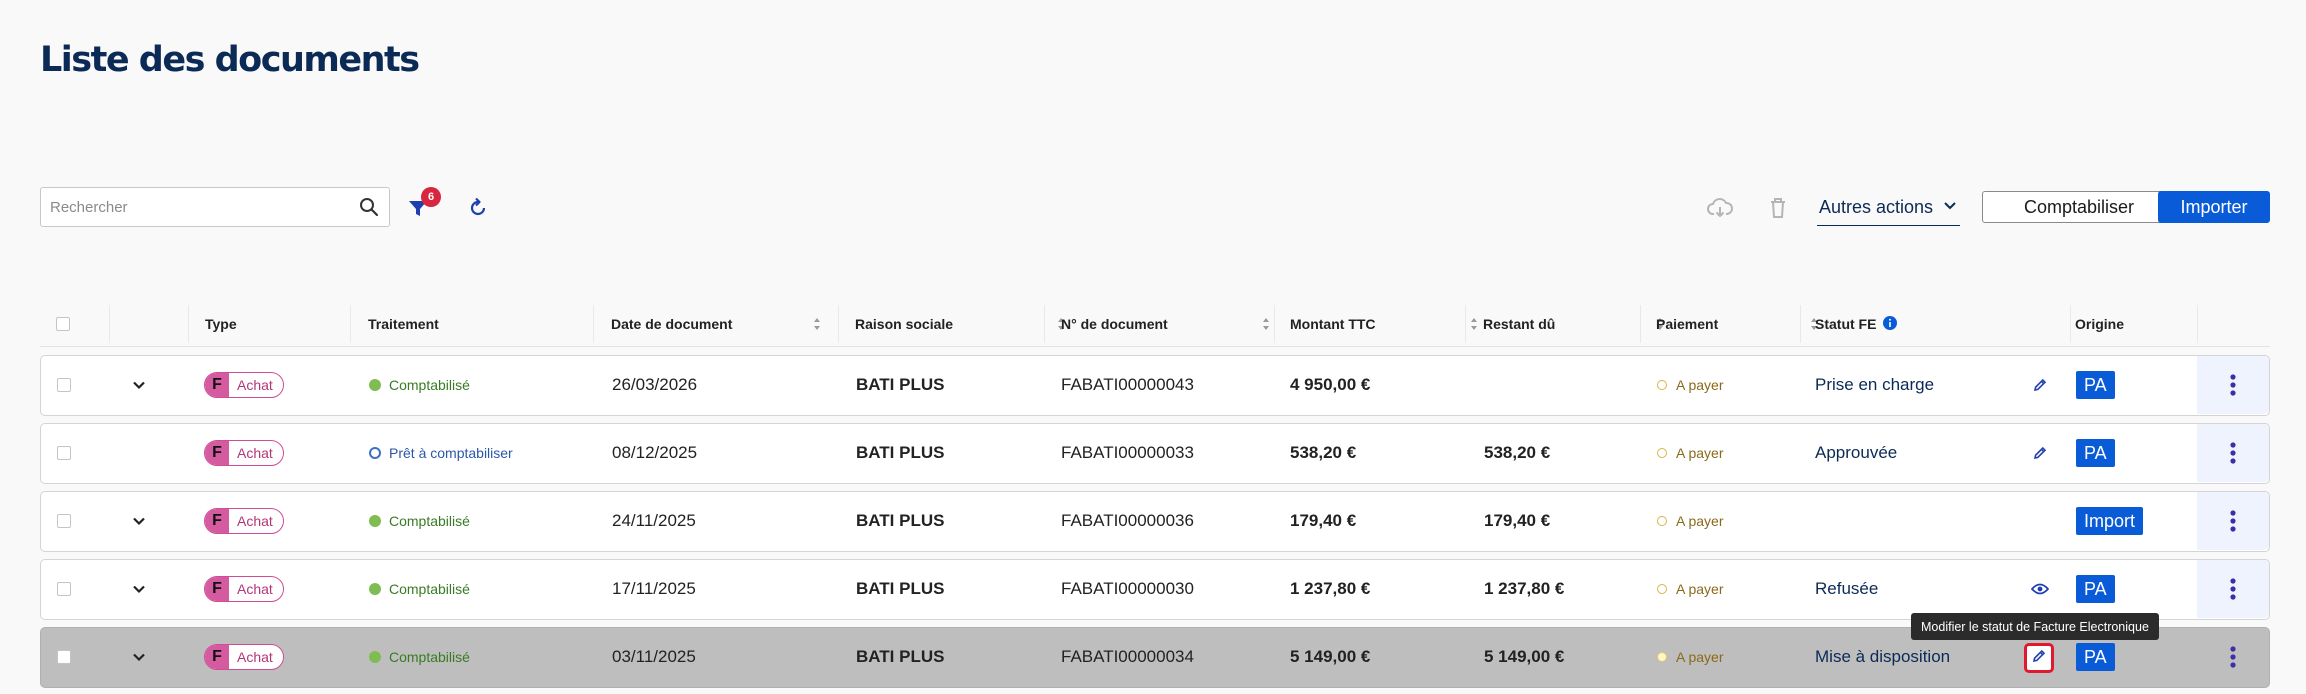 This screenshot has width=2306, height=694. I want to click on montant-cell: 179,40 €, so click(1323, 520).